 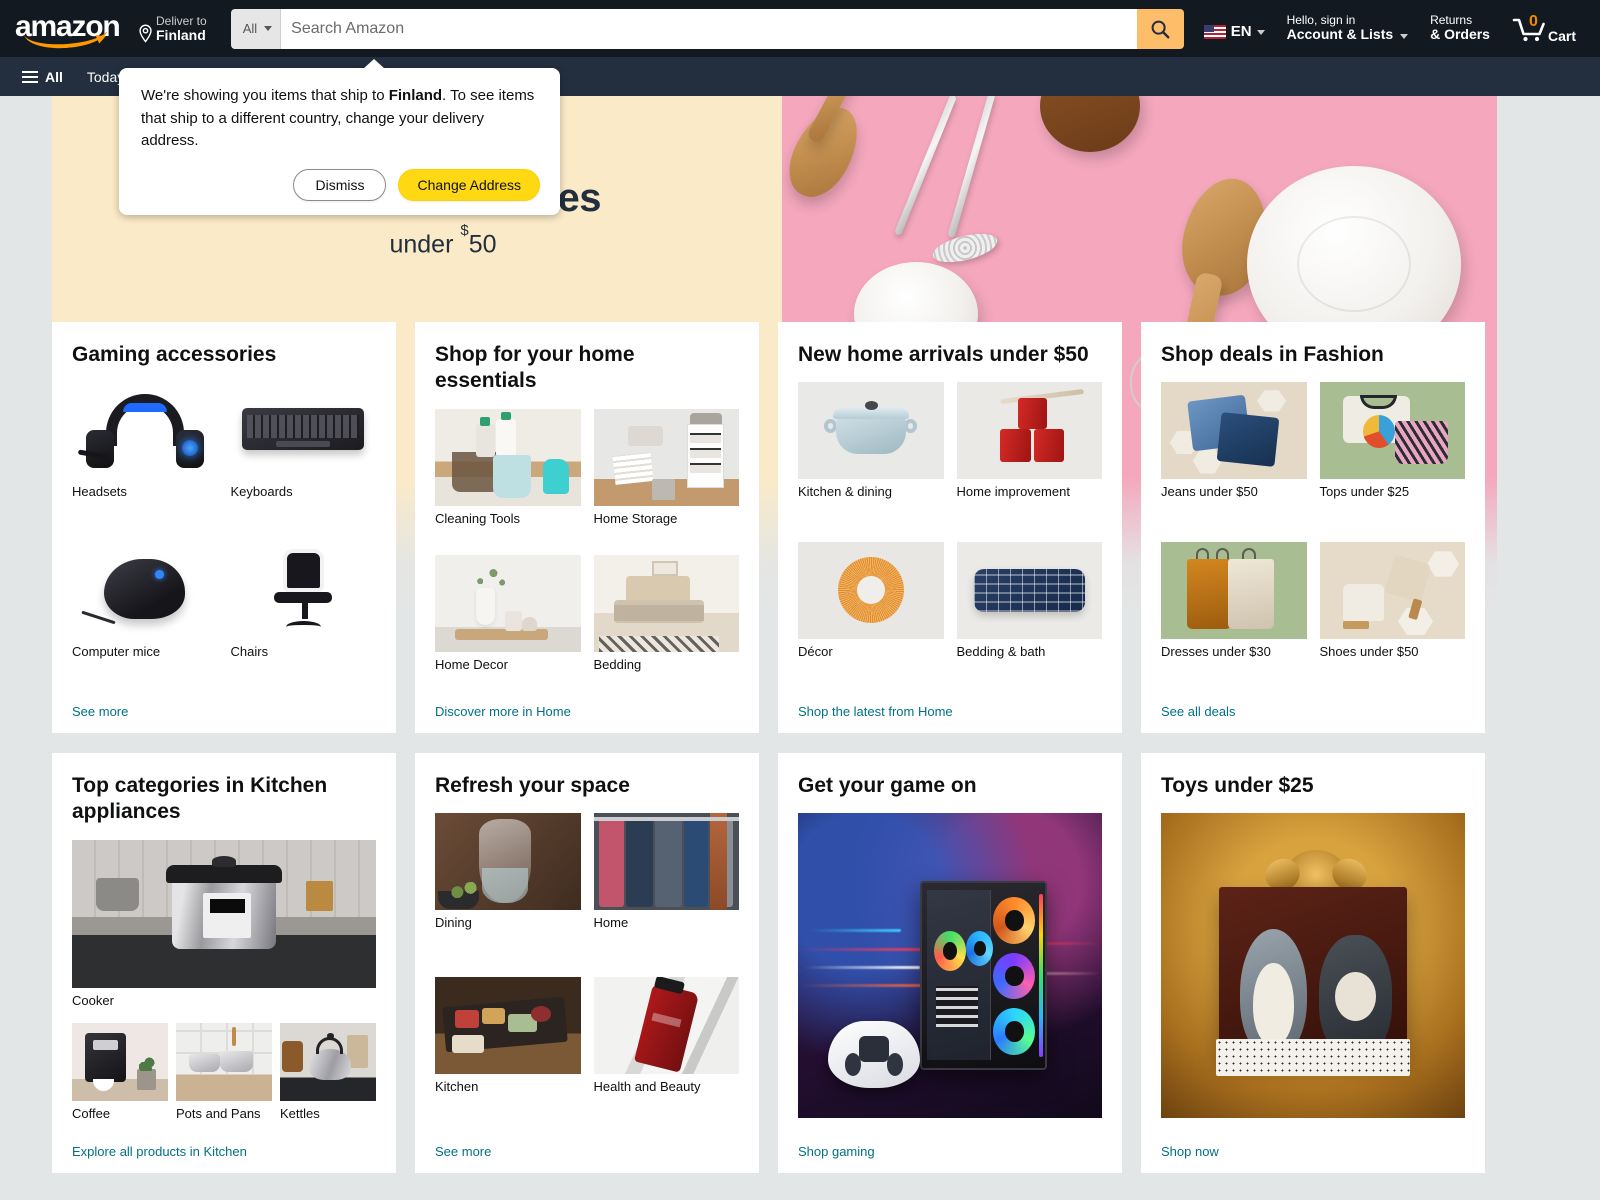 What do you see at coordinates (493, 1016) in the screenshot?
I see `cracker-icon` at bounding box center [493, 1016].